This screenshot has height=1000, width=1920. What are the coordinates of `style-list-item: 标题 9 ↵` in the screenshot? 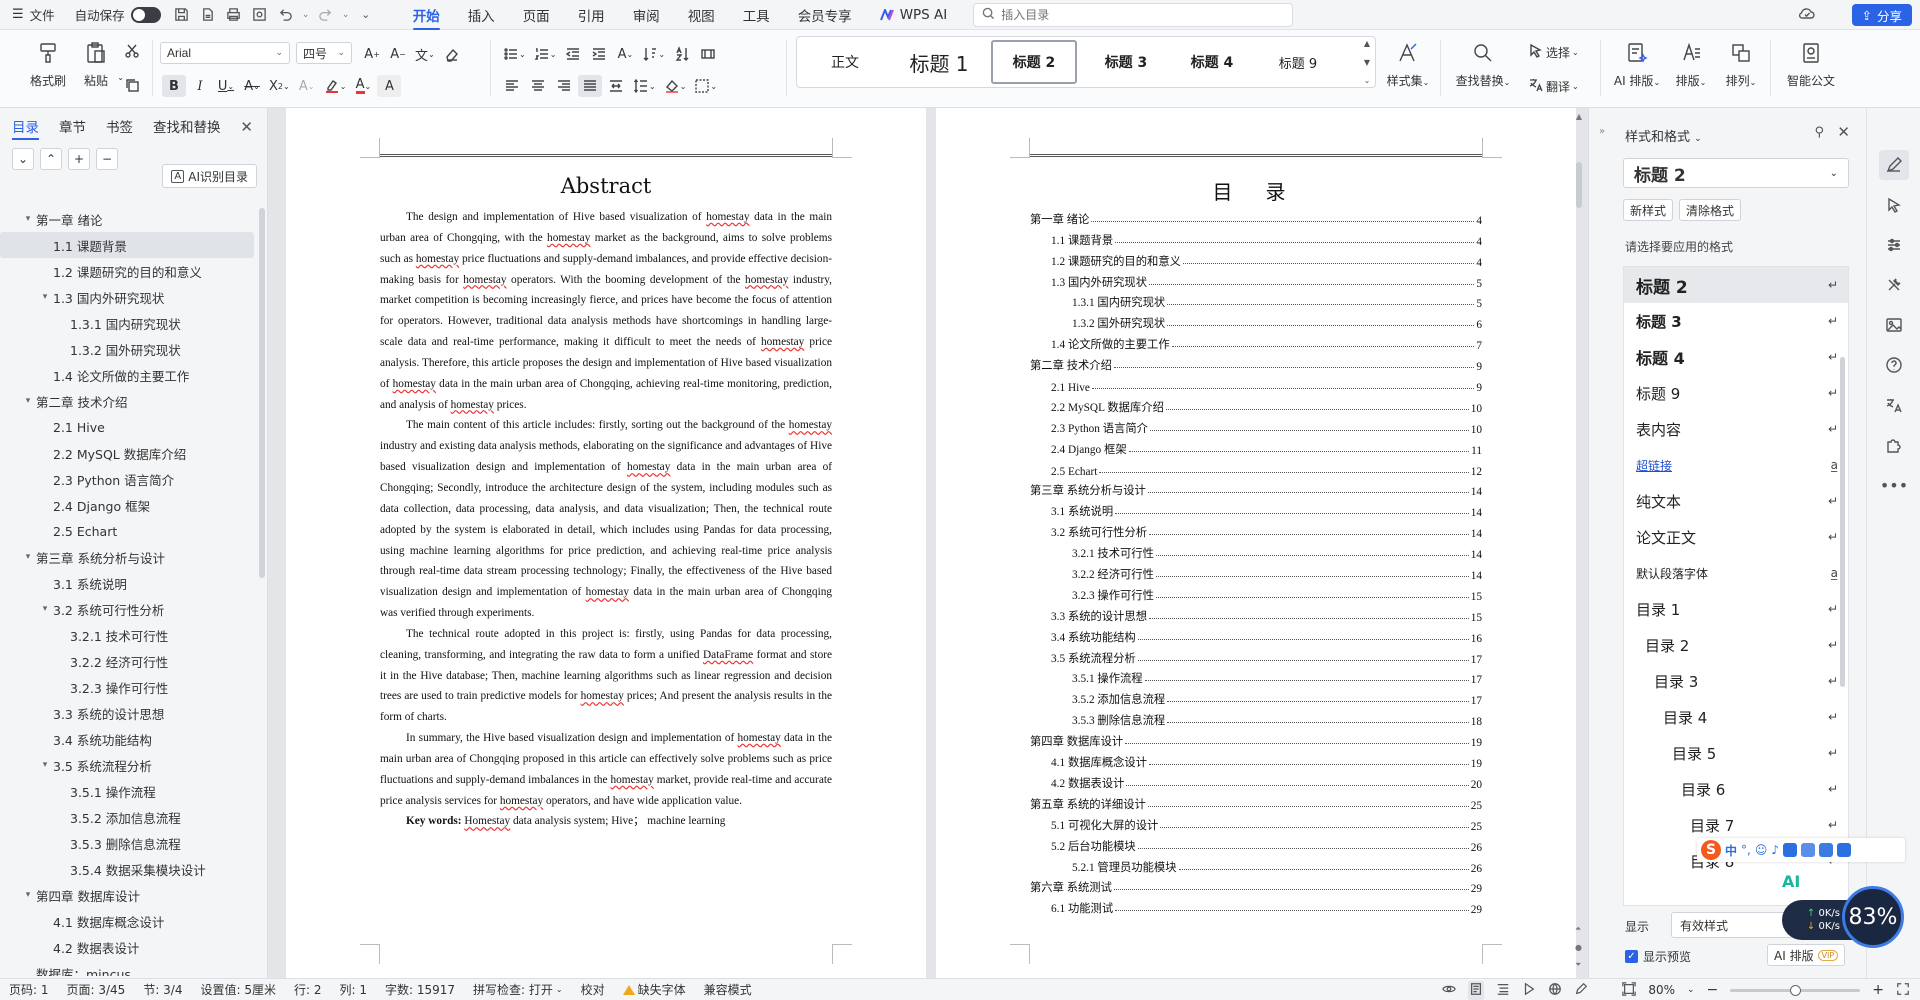 It's located at (1736, 393).